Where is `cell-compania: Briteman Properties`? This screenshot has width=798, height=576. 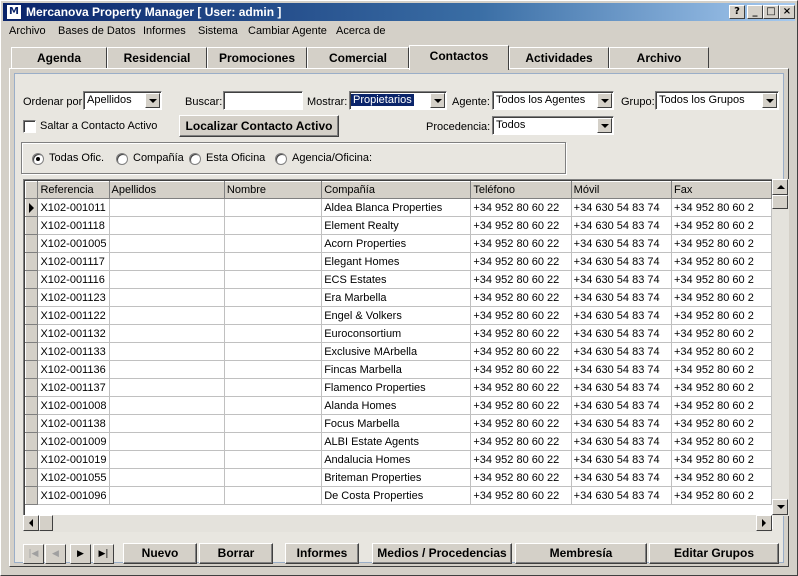
cell-compania: Briteman Properties is located at coordinates (396, 478).